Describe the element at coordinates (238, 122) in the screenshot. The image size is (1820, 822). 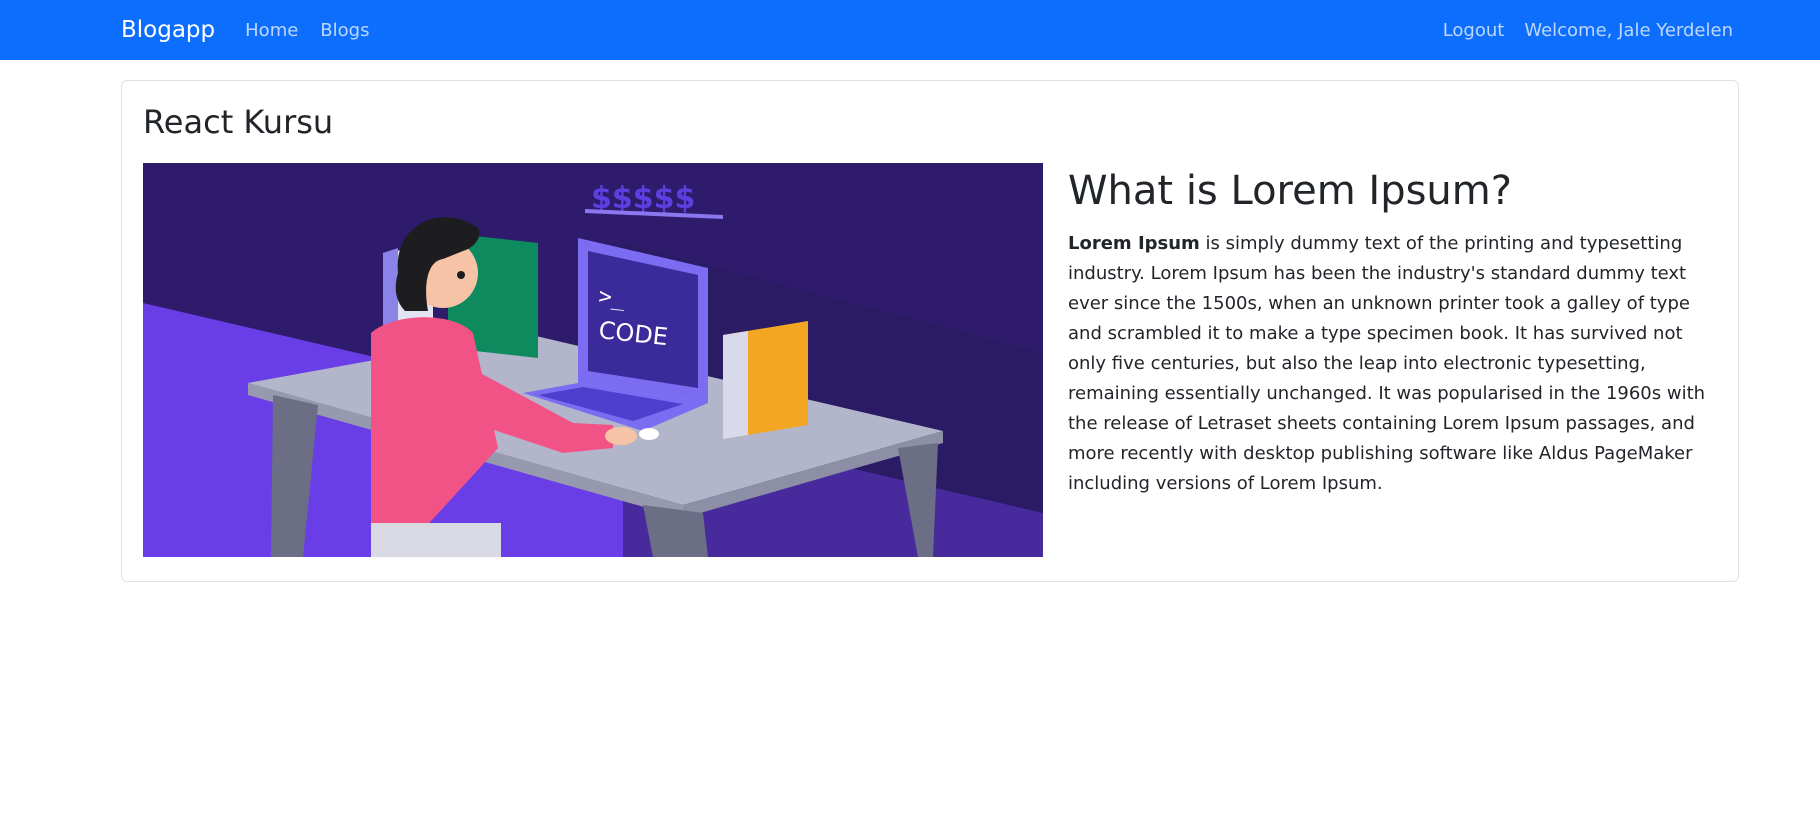
I see `post-title: React Kursu` at that location.